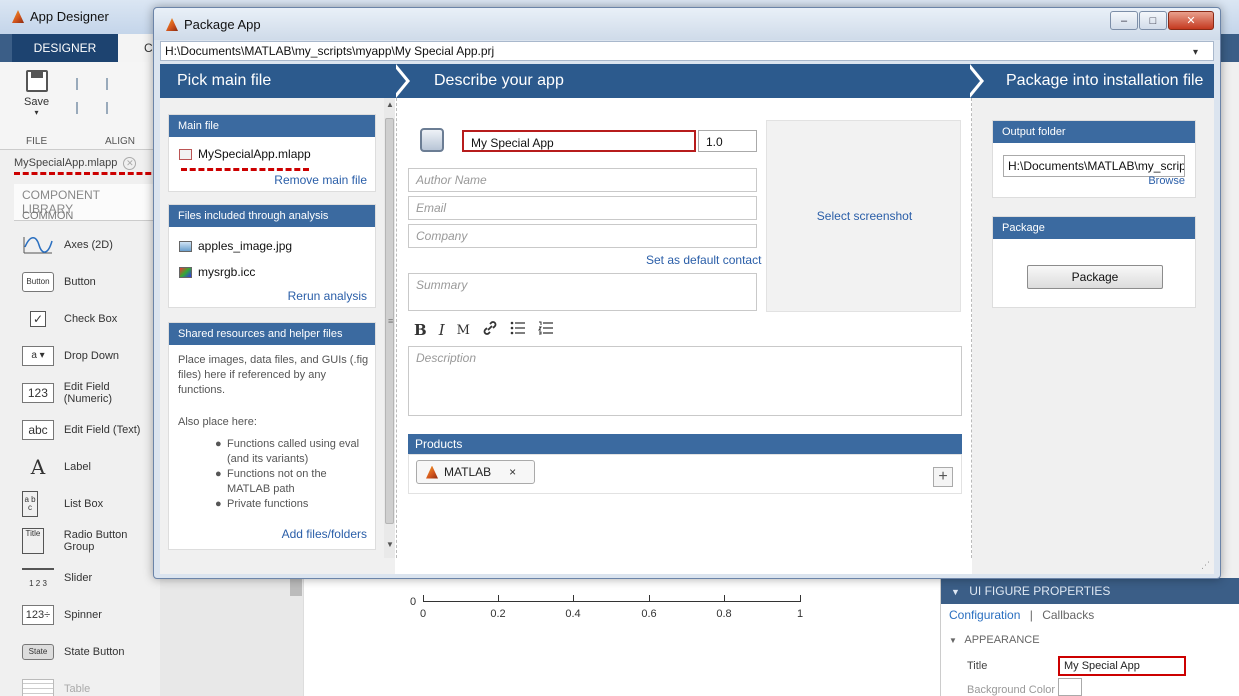 The width and height of the screenshot is (1239, 696). What do you see at coordinates (38, 319) in the screenshot?
I see `checkbox-icon: ✓` at bounding box center [38, 319].